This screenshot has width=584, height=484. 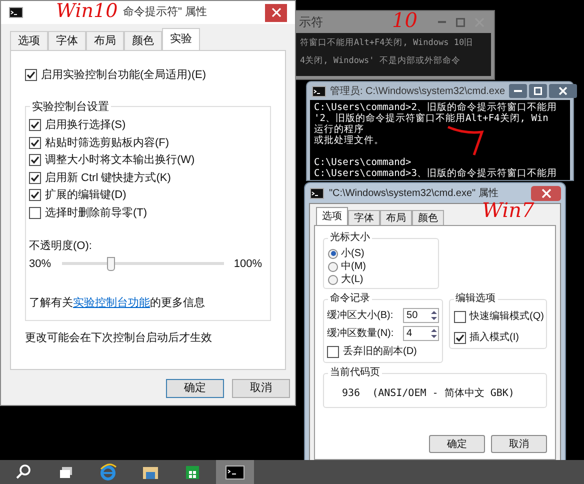 I want to click on window-title: "C:\Windows\system32\cmd.exe" 属性, so click(x=413, y=193).